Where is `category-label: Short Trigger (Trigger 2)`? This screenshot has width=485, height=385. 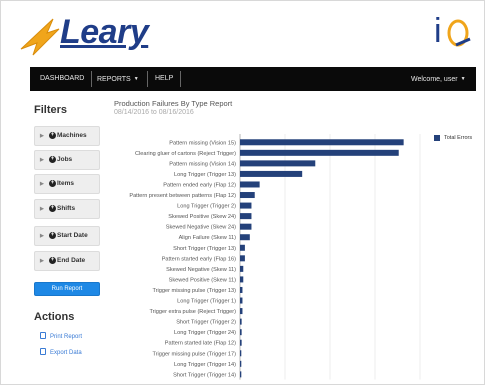
category-label: Short Trigger (Trigger 2) is located at coordinates (206, 323).